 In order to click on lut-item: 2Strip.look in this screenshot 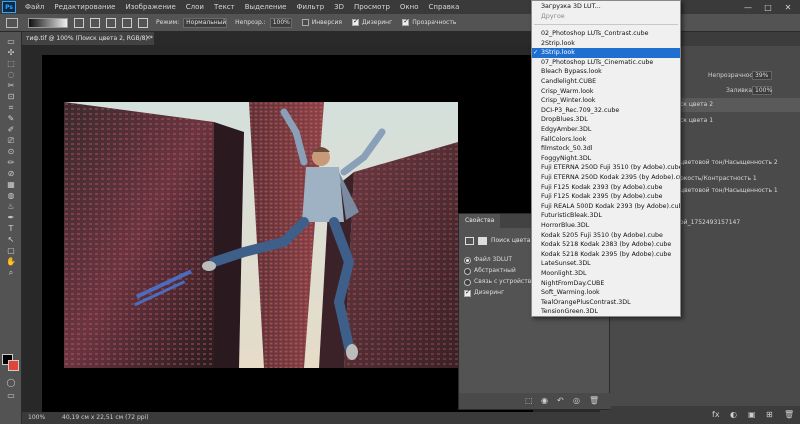, I will do `click(606, 44)`.